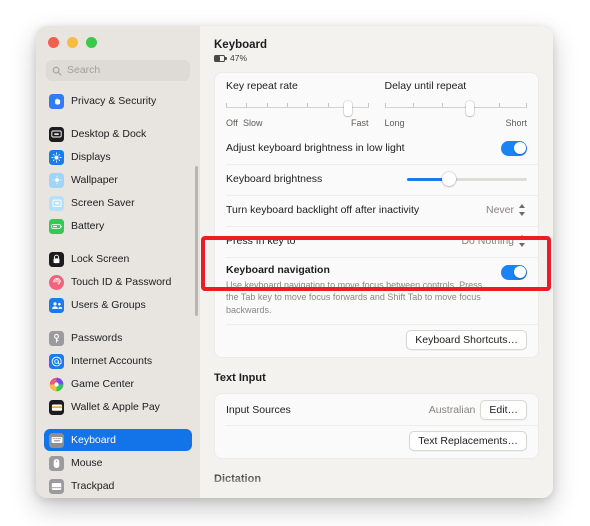 The height and width of the screenshot is (526, 590). Describe the element at coordinates (274, 179) in the screenshot. I see `keyboard-brightness-label: Keyboard brightness` at that location.